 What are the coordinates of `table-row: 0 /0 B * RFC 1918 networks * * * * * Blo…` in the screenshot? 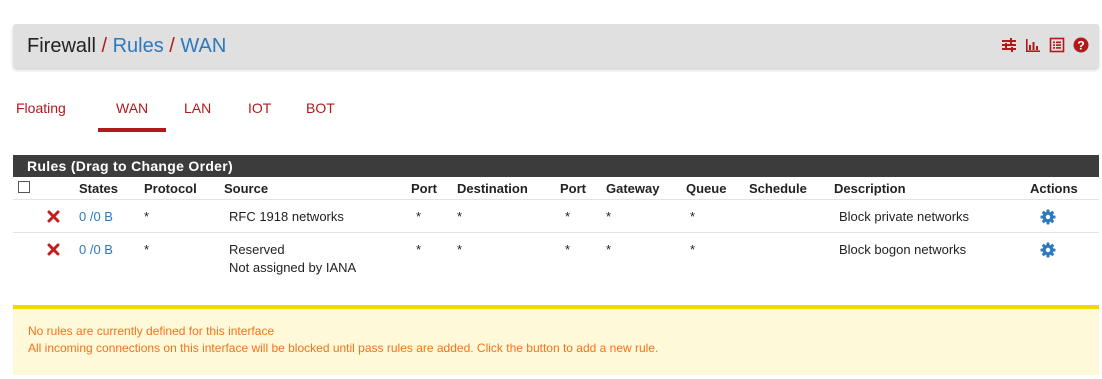 It's located at (556, 216).